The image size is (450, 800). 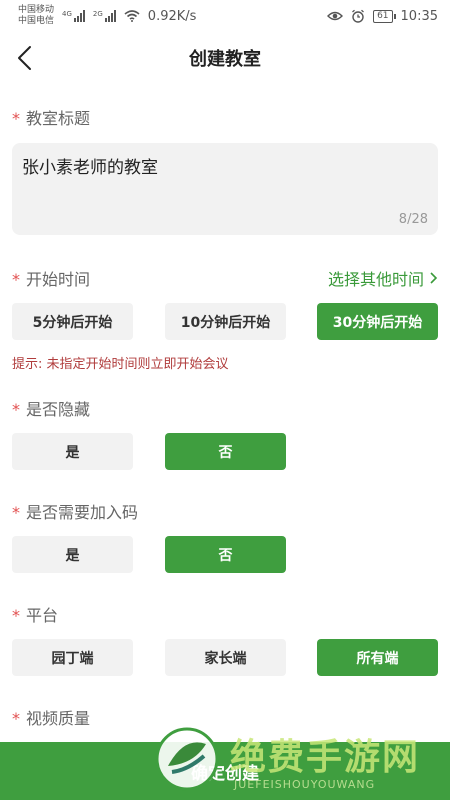 I want to click on status-right: 61 10:35, so click(x=382, y=16).